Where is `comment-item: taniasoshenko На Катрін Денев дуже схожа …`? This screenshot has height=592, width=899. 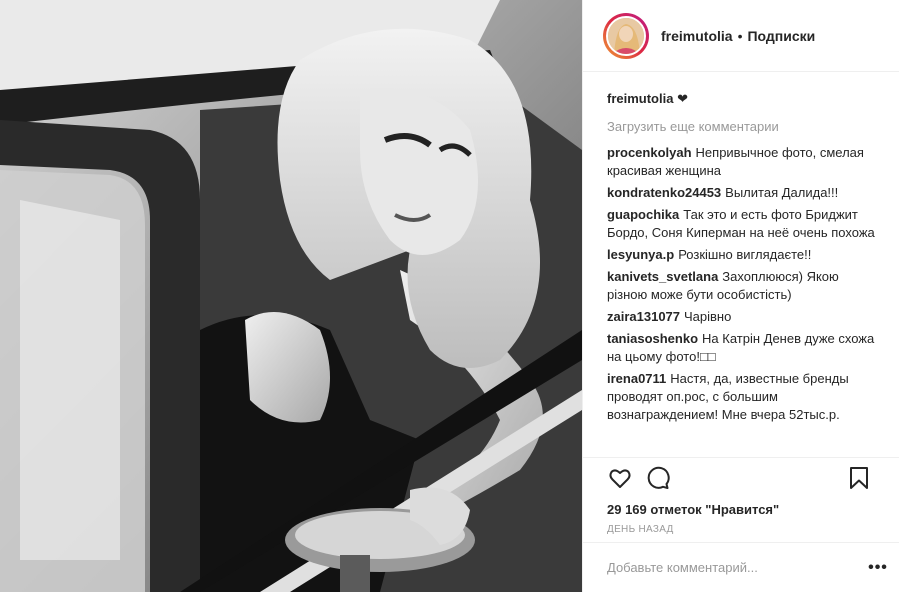
comment-item: taniasoshenko На Катрін Денев дуже схожа … is located at coordinates (741, 348).